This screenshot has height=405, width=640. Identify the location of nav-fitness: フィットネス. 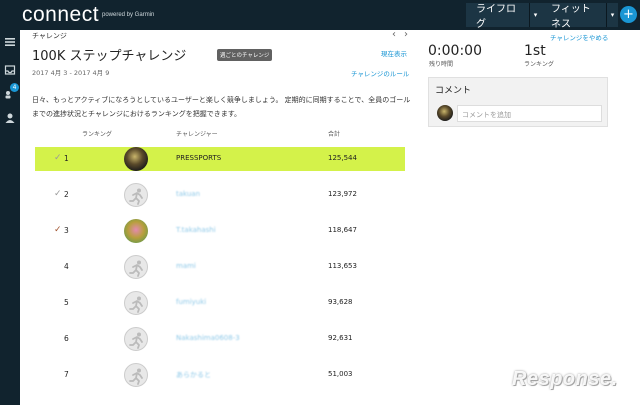
(574, 16).